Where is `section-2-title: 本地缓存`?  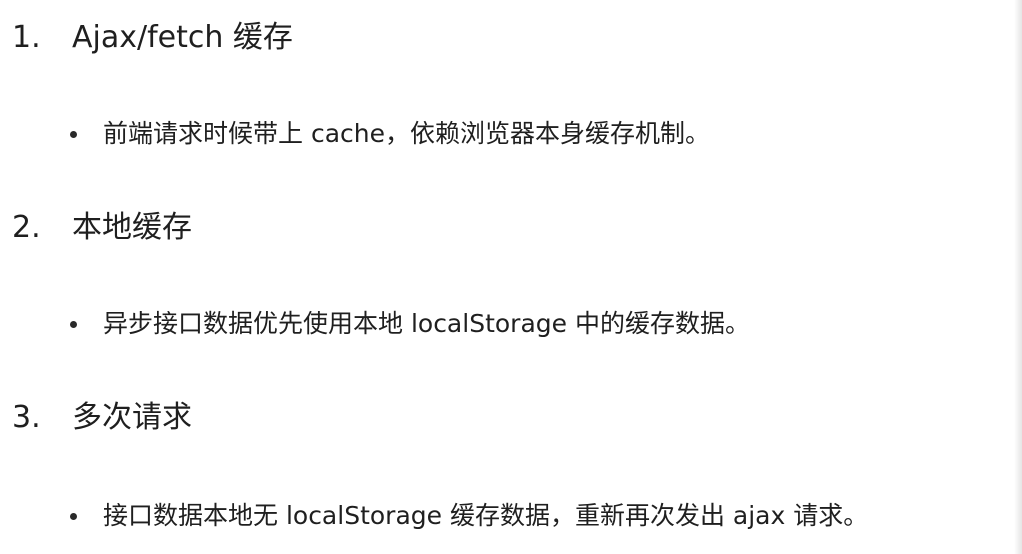 section-2-title: 本地缓存 is located at coordinates (132, 227).